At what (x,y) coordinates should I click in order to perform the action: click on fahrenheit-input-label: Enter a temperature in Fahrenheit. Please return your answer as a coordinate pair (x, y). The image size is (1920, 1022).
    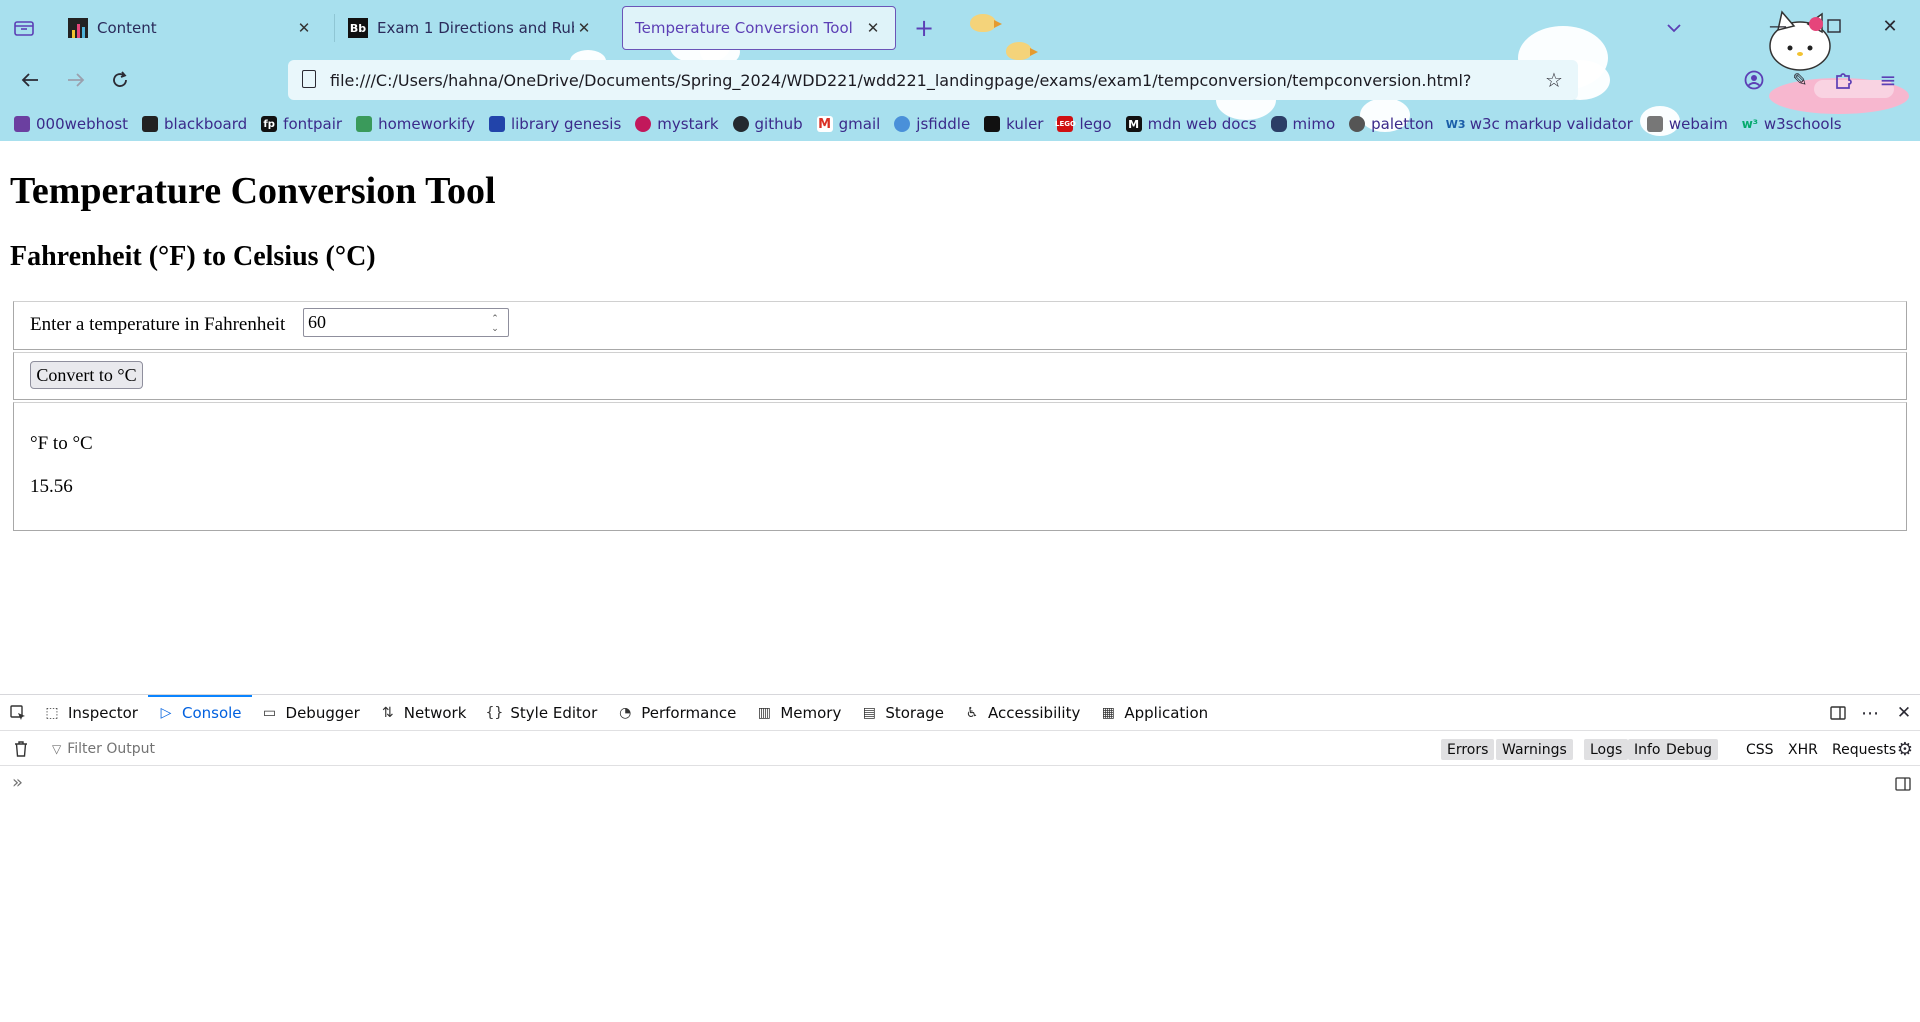
    Looking at the image, I should click on (158, 324).